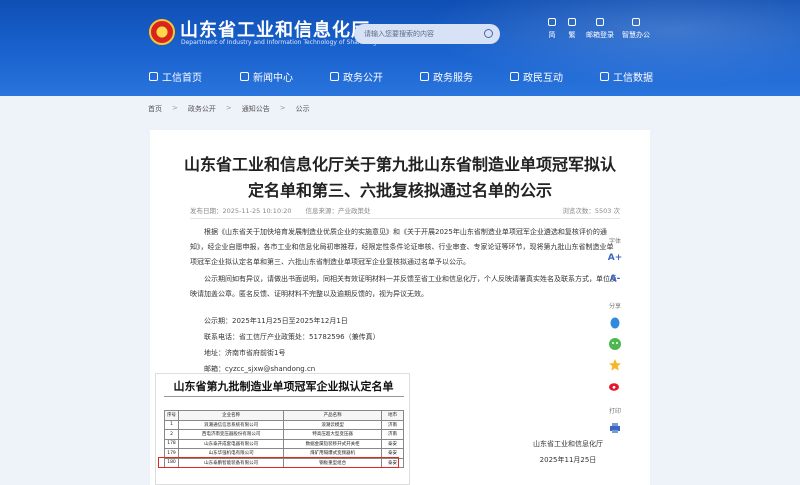  What do you see at coordinates (536, 76) in the screenshot?
I see `nav-interaction: 政民互动` at bounding box center [536, 76].